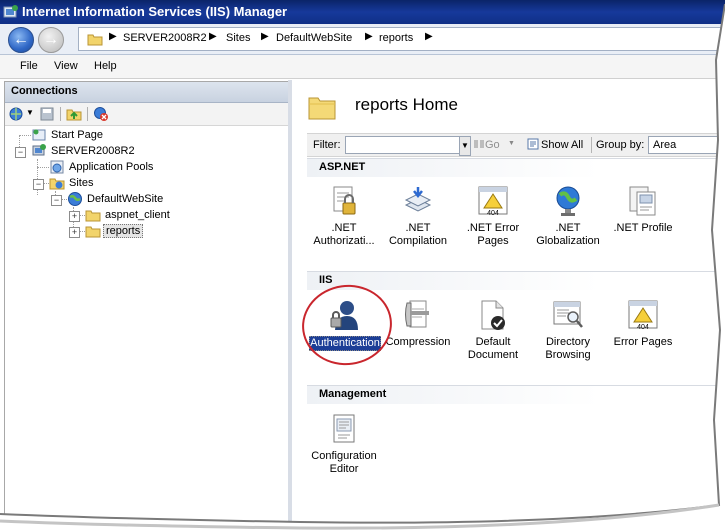 This screenshot has width=725, height=532. I want to click on configuration-editor-icon, so click(344, 429).